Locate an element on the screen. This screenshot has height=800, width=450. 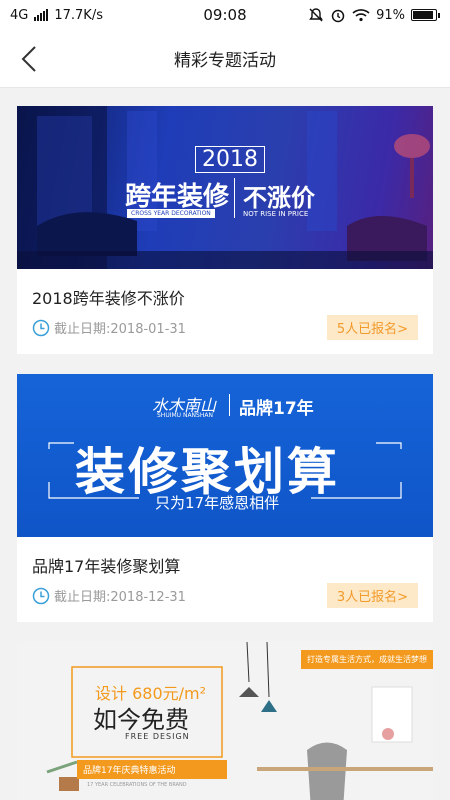
promo-banner: 品牌17年庆典特惠活动 is located at coordinates (152, 769).